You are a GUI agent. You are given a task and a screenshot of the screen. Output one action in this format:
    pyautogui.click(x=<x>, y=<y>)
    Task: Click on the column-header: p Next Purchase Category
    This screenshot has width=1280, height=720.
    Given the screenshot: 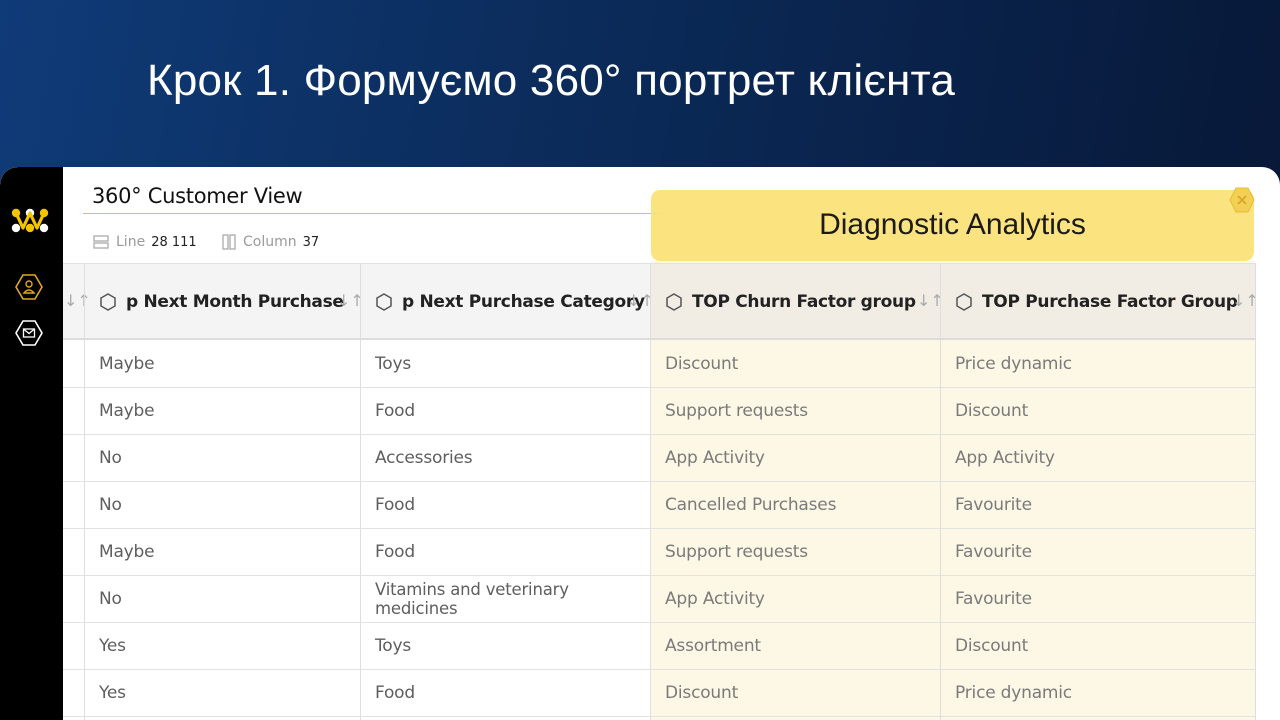 What is the action you would take?
    pyautogui.click(x=510, y=301)
    